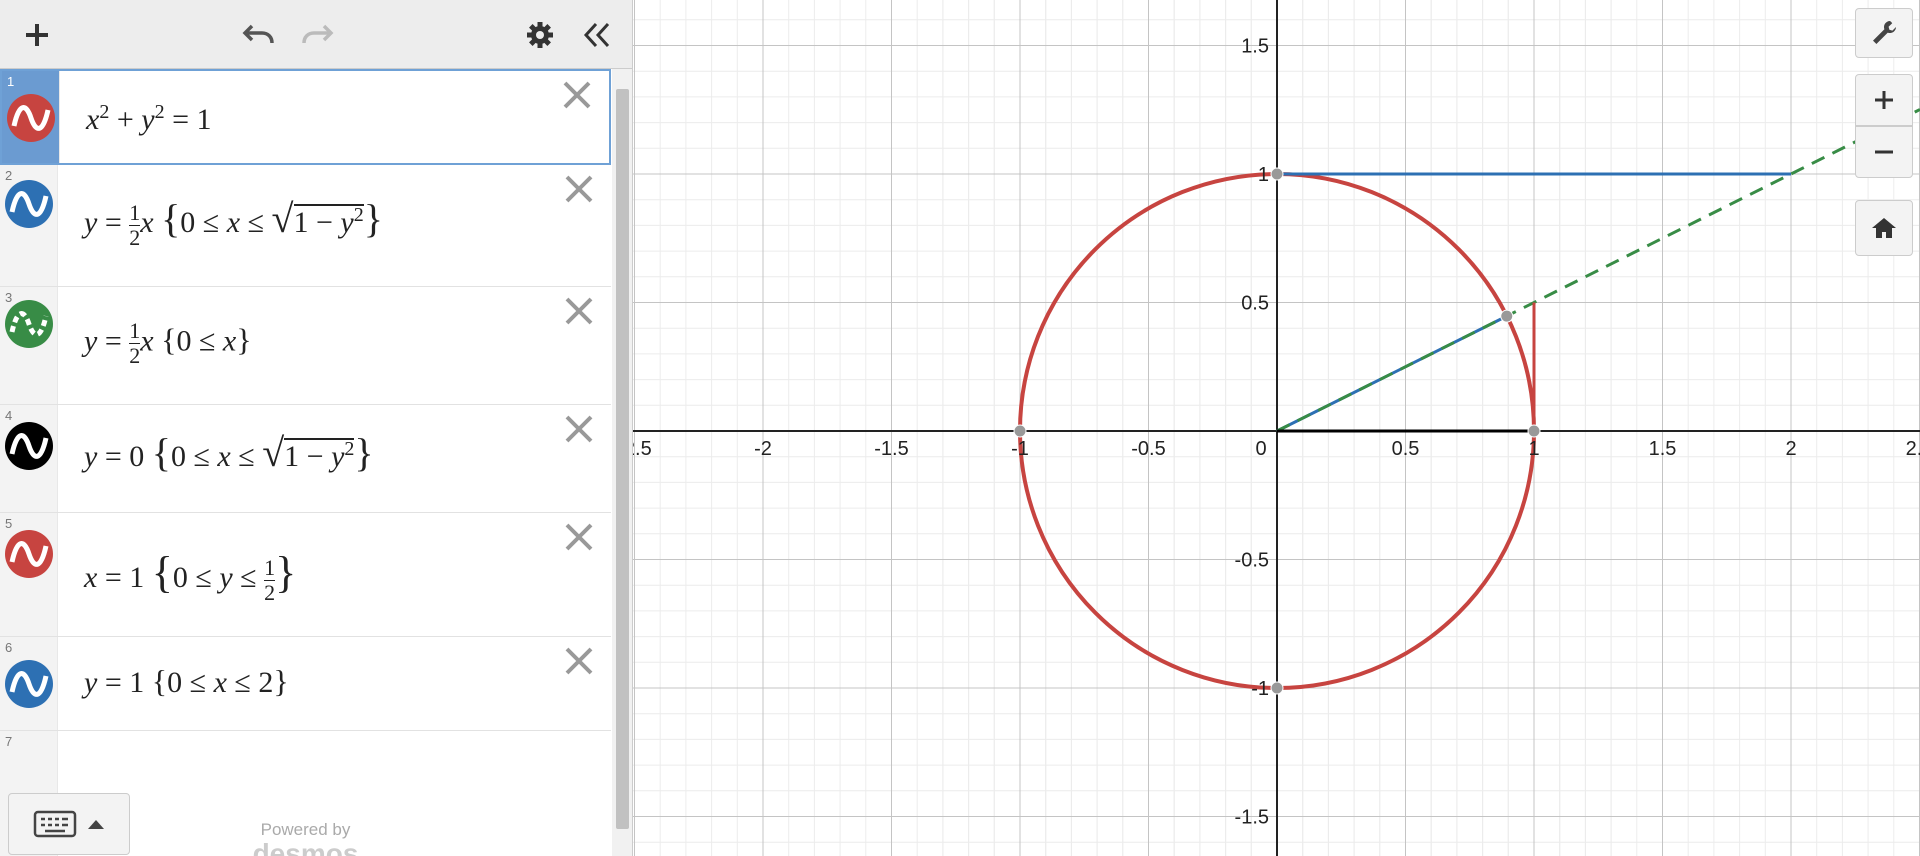 This screenshot has height=856, width=1920. What do you see at coordinates (233, 222) in the screenshot?
I see `math-field: y = 12x {0 ≤ x ≤ √1 − y2}` at bounding box center [233, 222].